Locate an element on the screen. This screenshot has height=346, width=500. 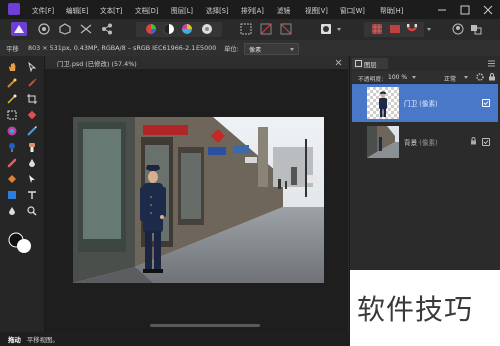
tab-layers: 图层 is located at coordinates (370, 63).